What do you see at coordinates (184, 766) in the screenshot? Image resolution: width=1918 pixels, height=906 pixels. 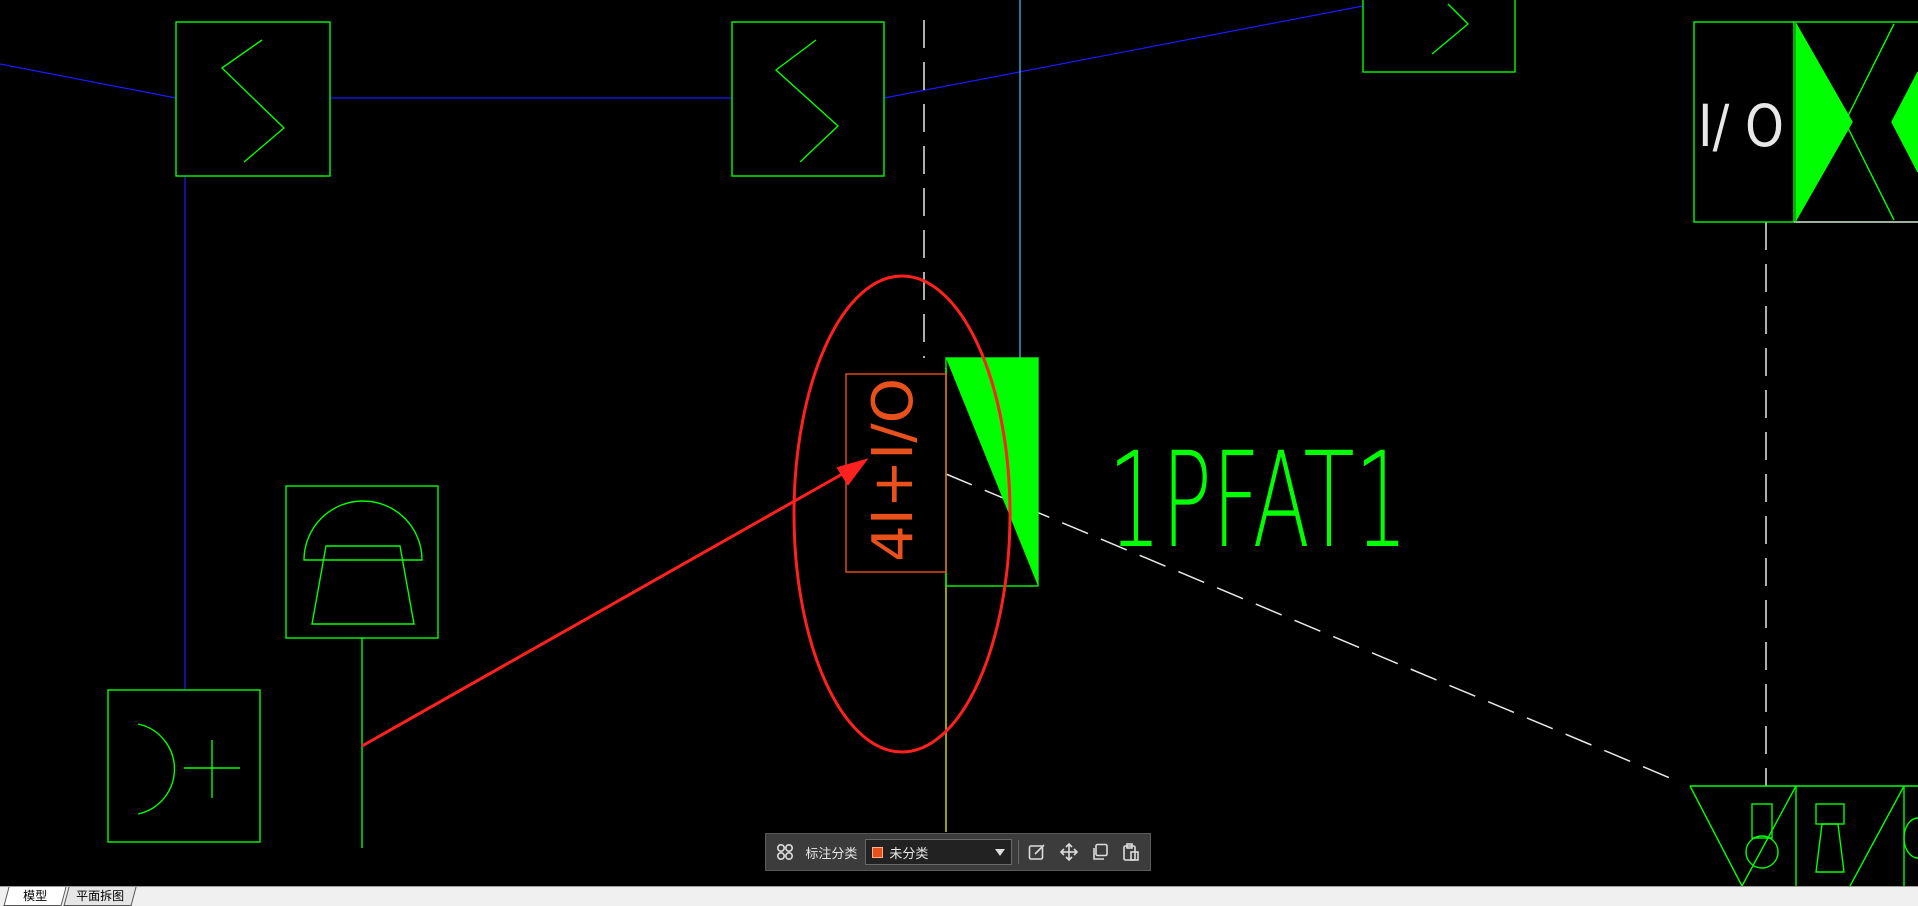 I see `call-point-symbol` at bounding box center [184, 766].